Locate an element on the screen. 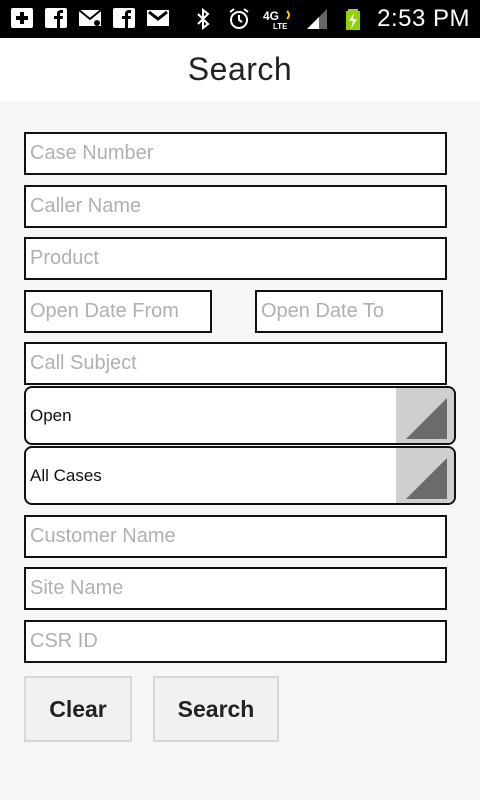 This screenshot has height=800, width=480. svg-text: LTE is located at coordinates (280, 26).